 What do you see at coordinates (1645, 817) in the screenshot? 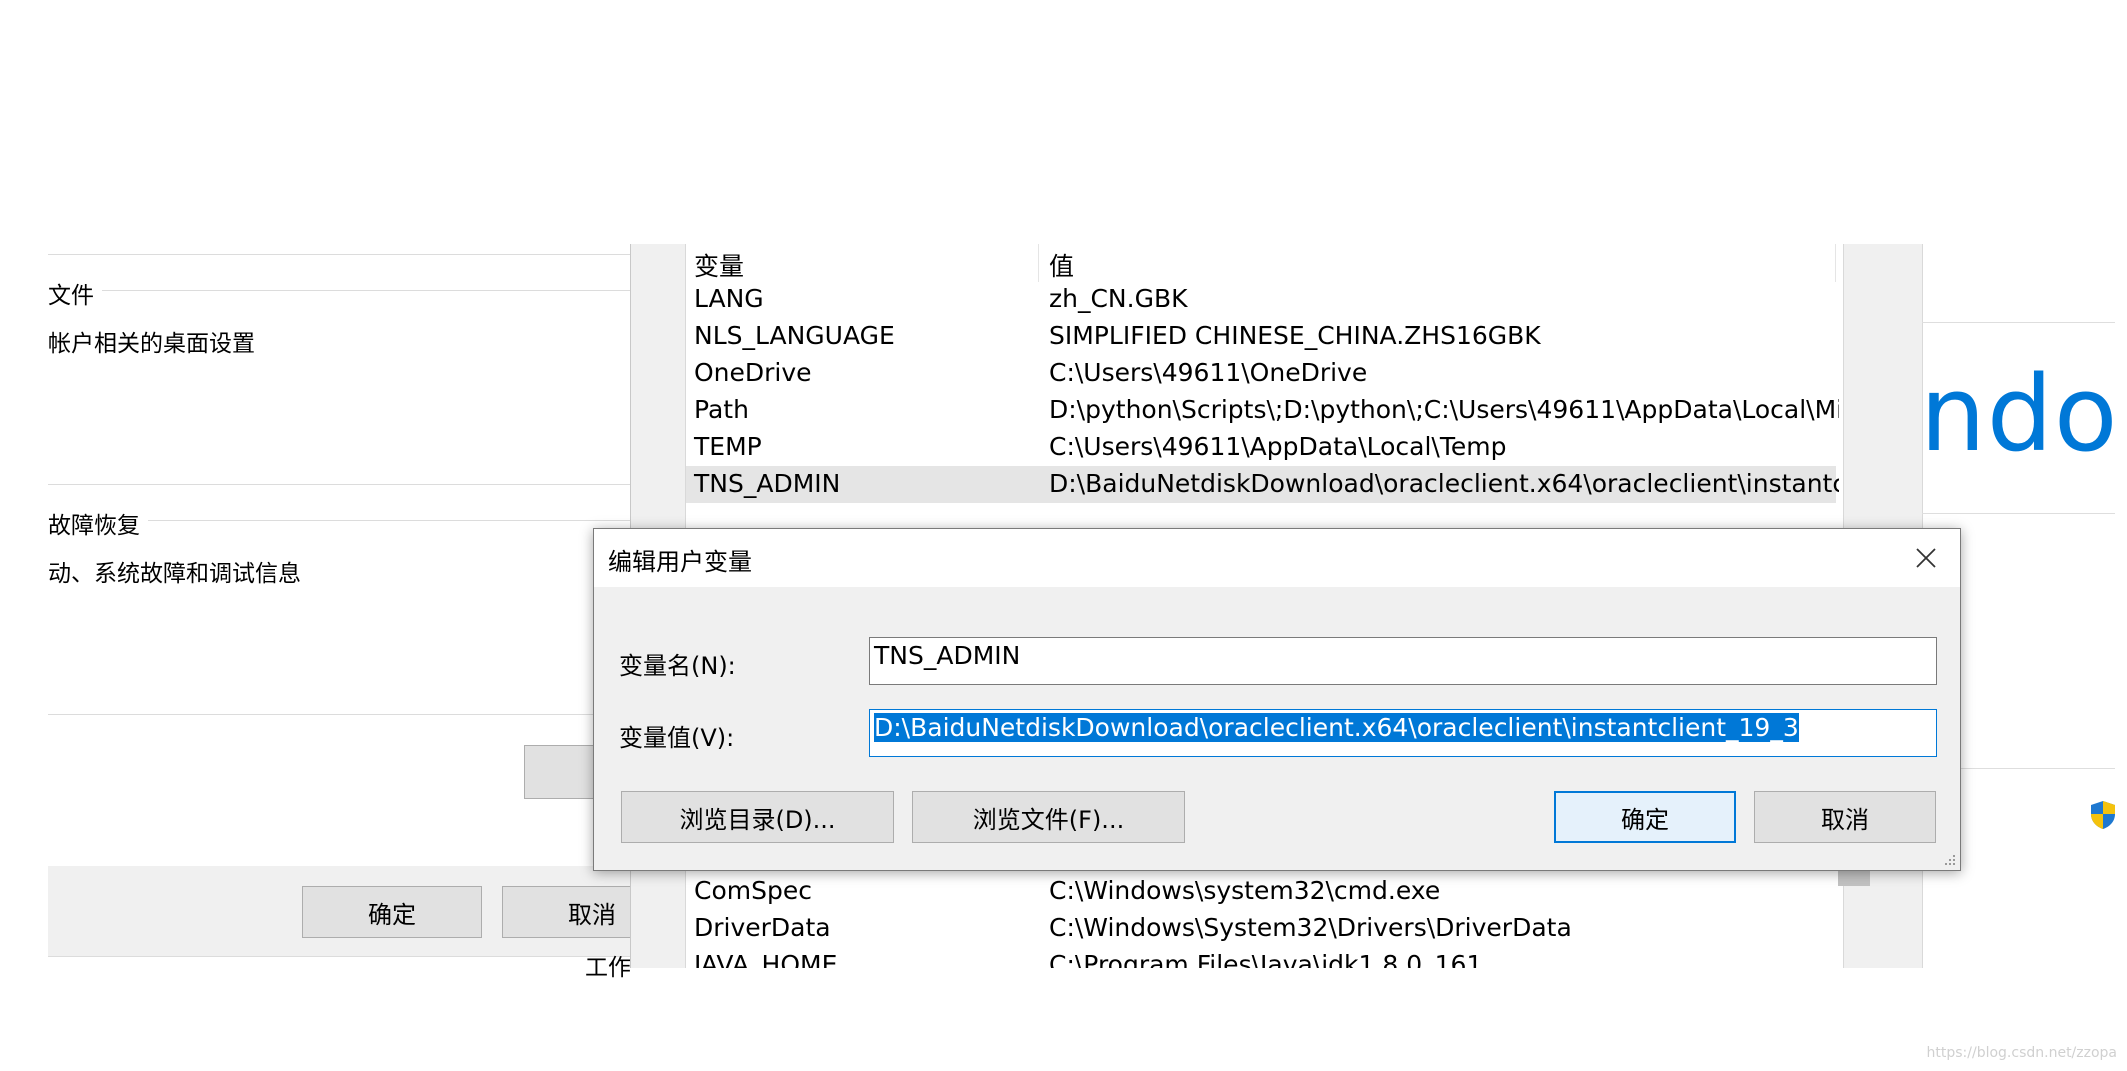
I see `ok-button: 确定` at bounding box center [1645, 817].